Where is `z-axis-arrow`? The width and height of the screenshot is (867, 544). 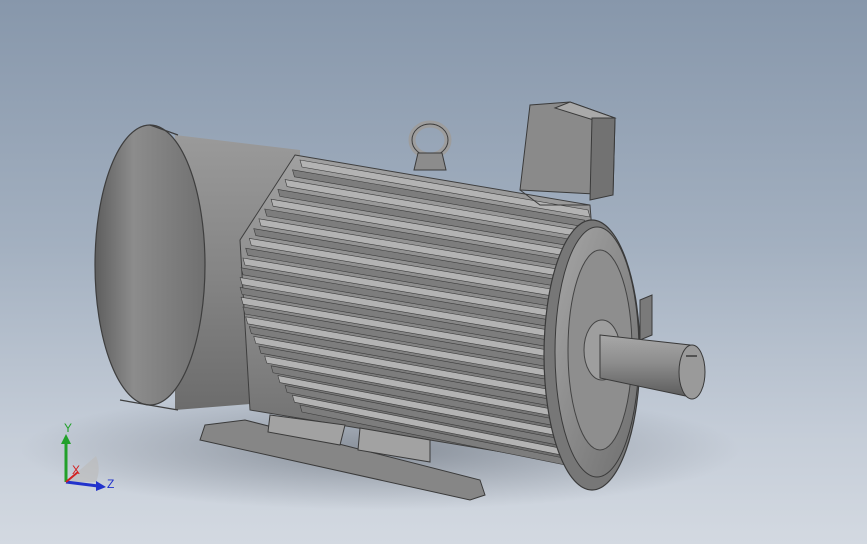
z-axis-arrow is located at coordinates (82, 484).